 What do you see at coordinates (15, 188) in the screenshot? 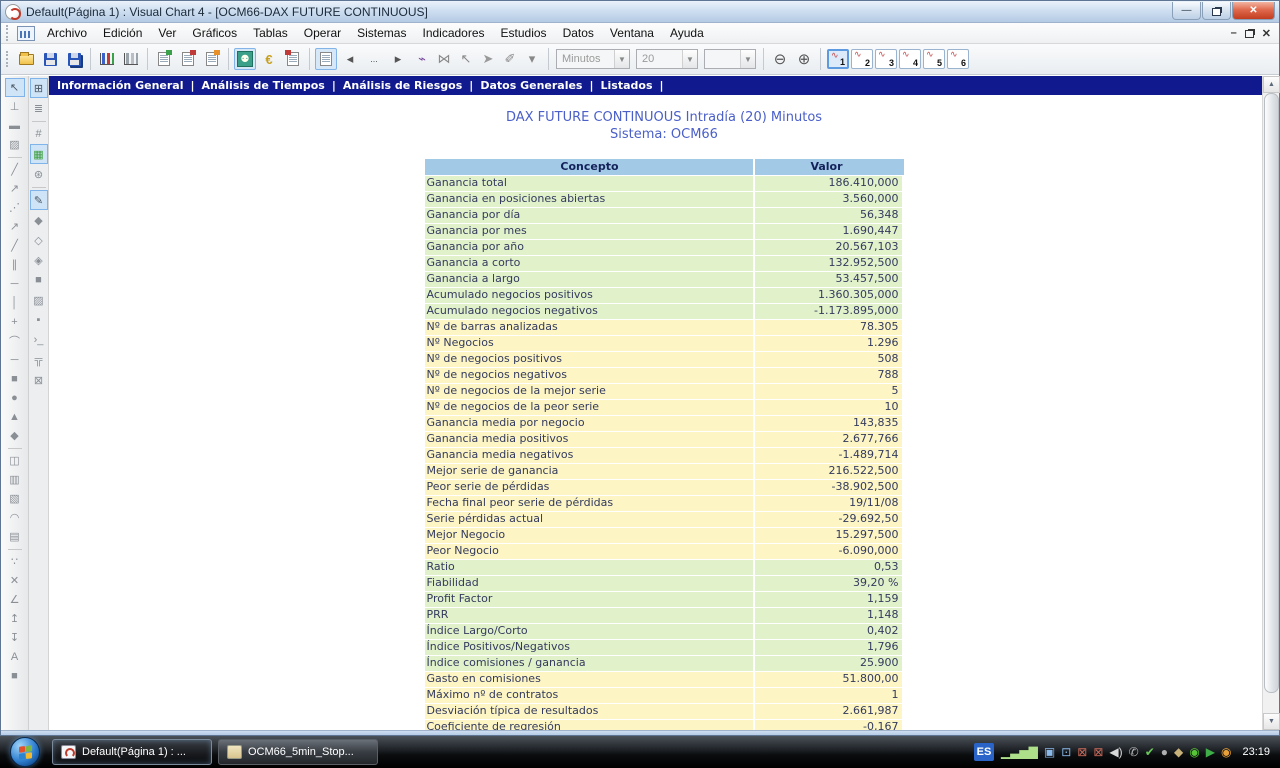
I see `trend-line-tool: ↗` at bounding box center [15, 188].